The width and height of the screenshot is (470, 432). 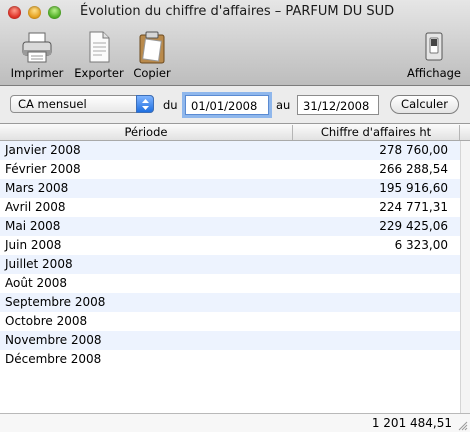 I want to click on table-header: Période Chiffre d'affaires ht, so click(x=235, y=132).